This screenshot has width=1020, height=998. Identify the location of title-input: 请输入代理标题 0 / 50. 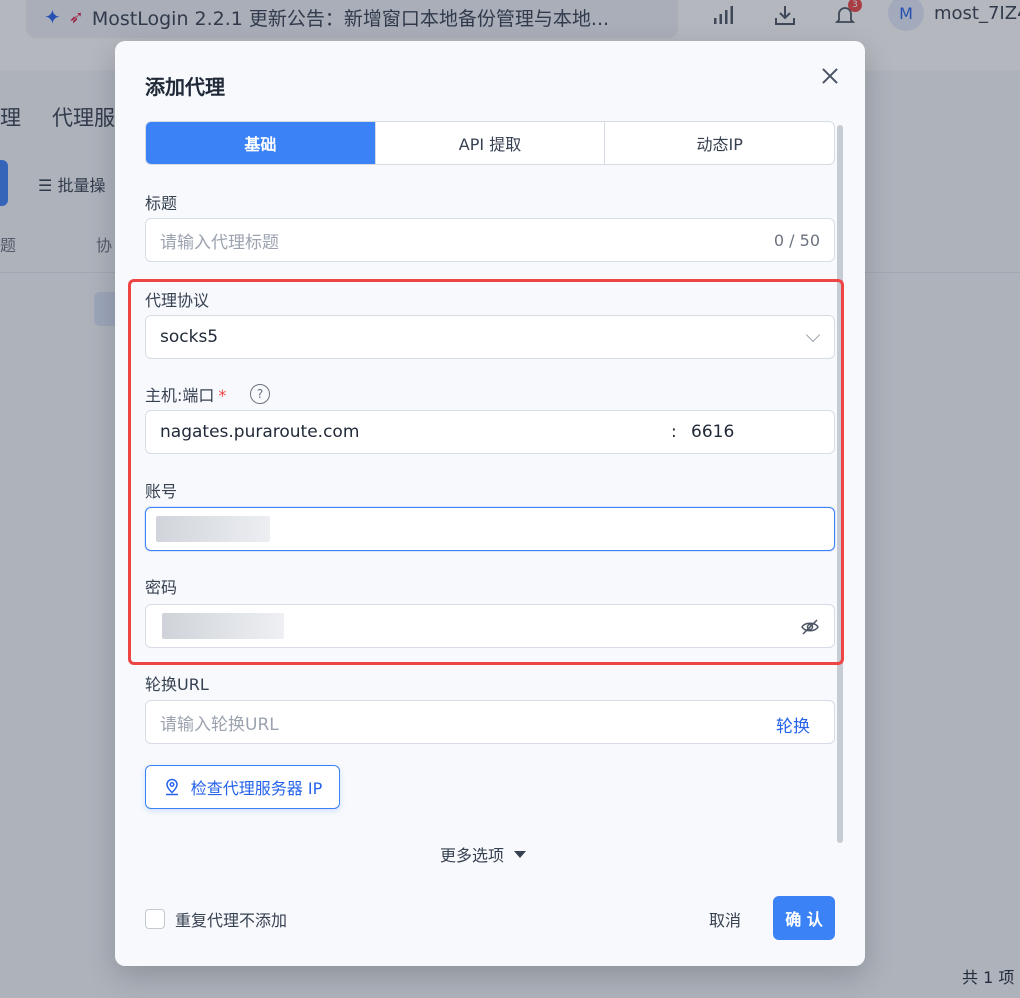
(490, 240).